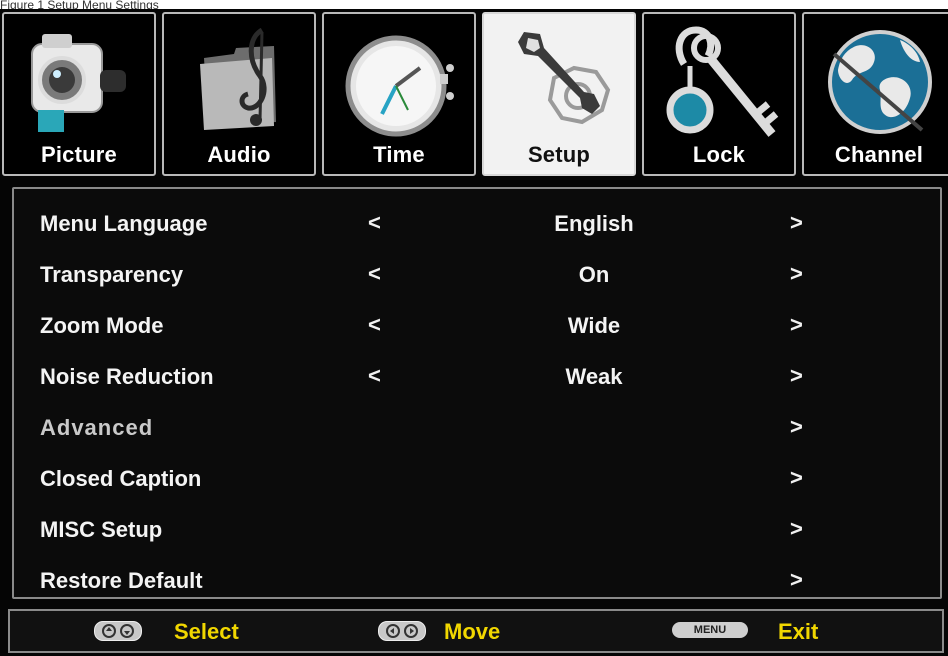  Describe the element at coordinates (477, 581) in the screenshot. I see `menu-row-restore-default: Restore Default >` at that location.